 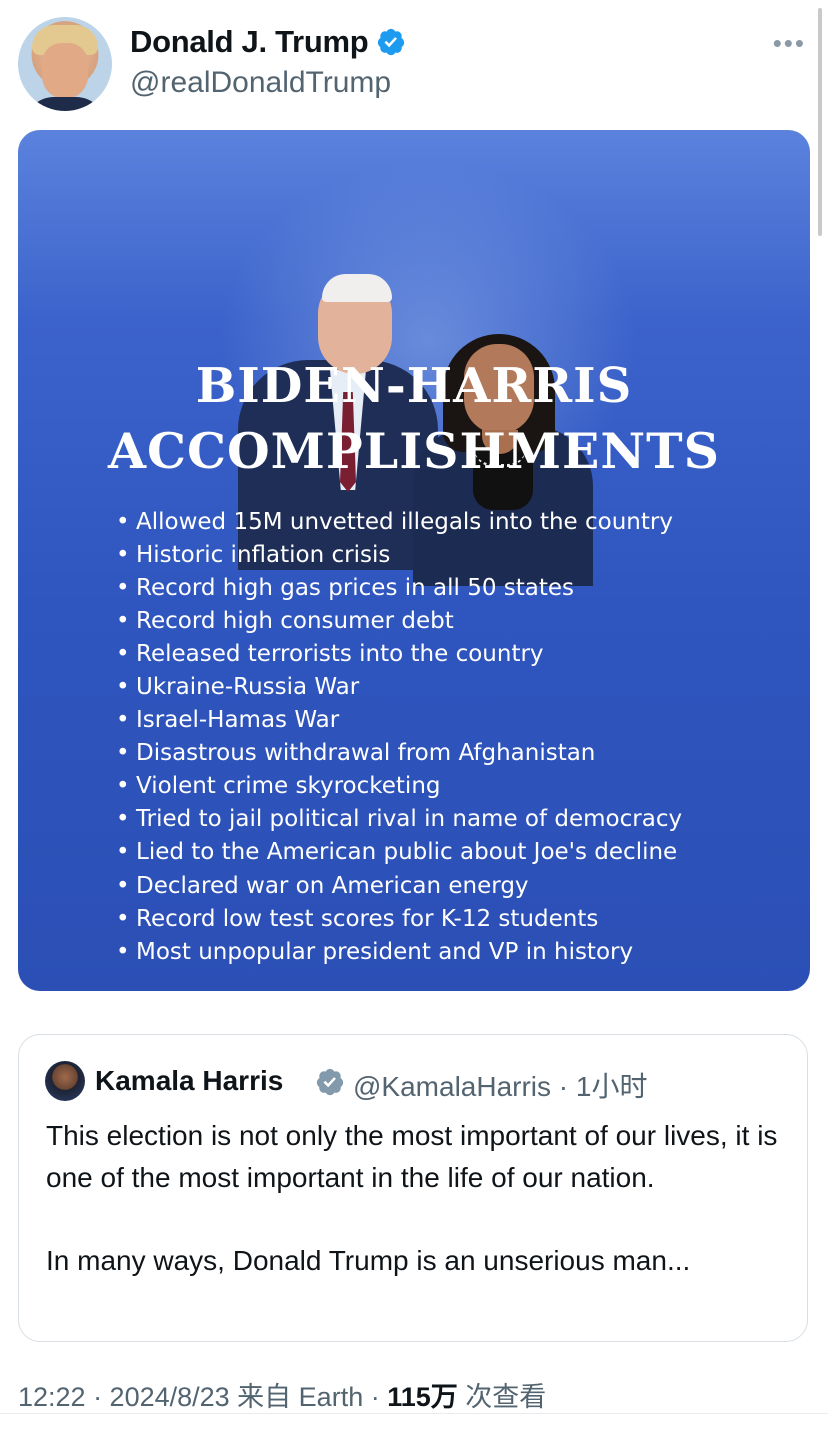 I want to click on verified-badge-icon, so click(x=391, y=42).